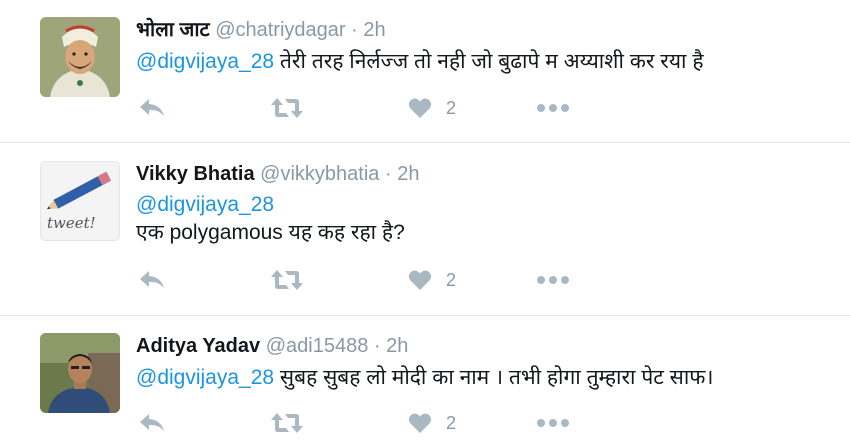 Image resolution: width=850 pixels, height=440 pixels. I want to click on man-photo-image, so click(80, 373).